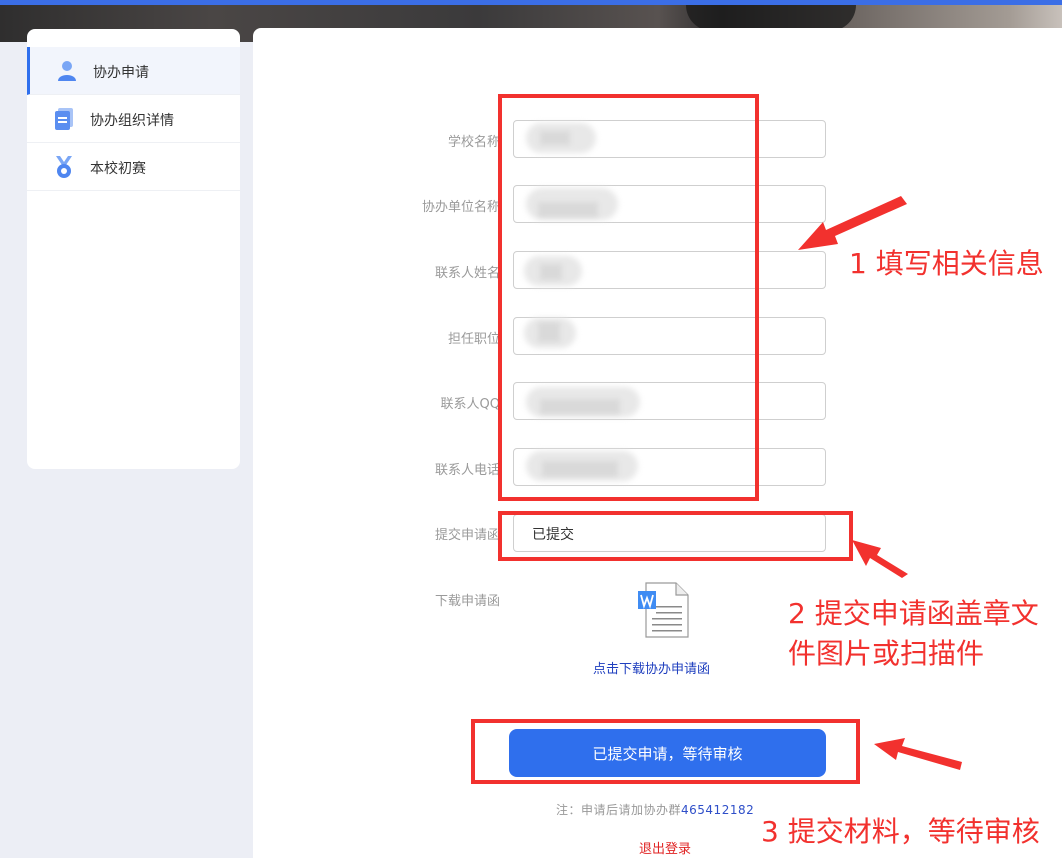 The width and height of the screenshot is (1062, 858). Describe the element at coordinates (913, 613) in the screenshot. I see `annotation-step2-line1: 2 提交申请函盖章文` at that location.